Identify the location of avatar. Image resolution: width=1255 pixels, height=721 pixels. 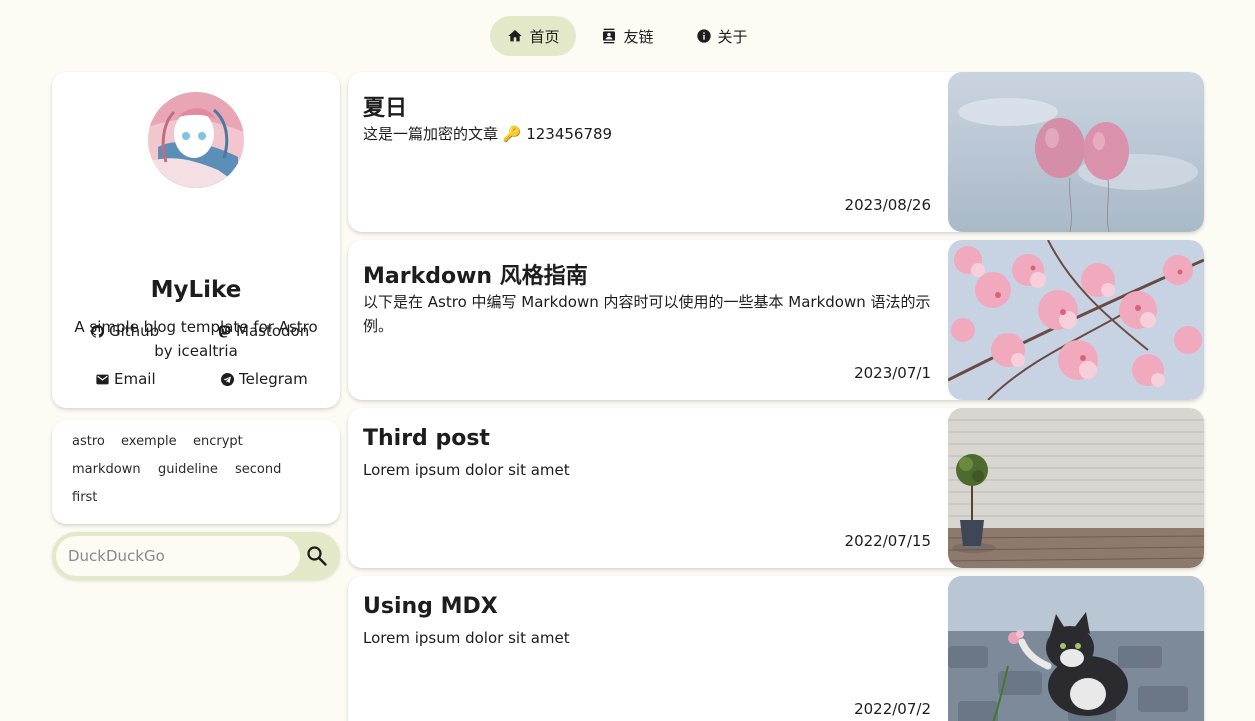
(196, 140).